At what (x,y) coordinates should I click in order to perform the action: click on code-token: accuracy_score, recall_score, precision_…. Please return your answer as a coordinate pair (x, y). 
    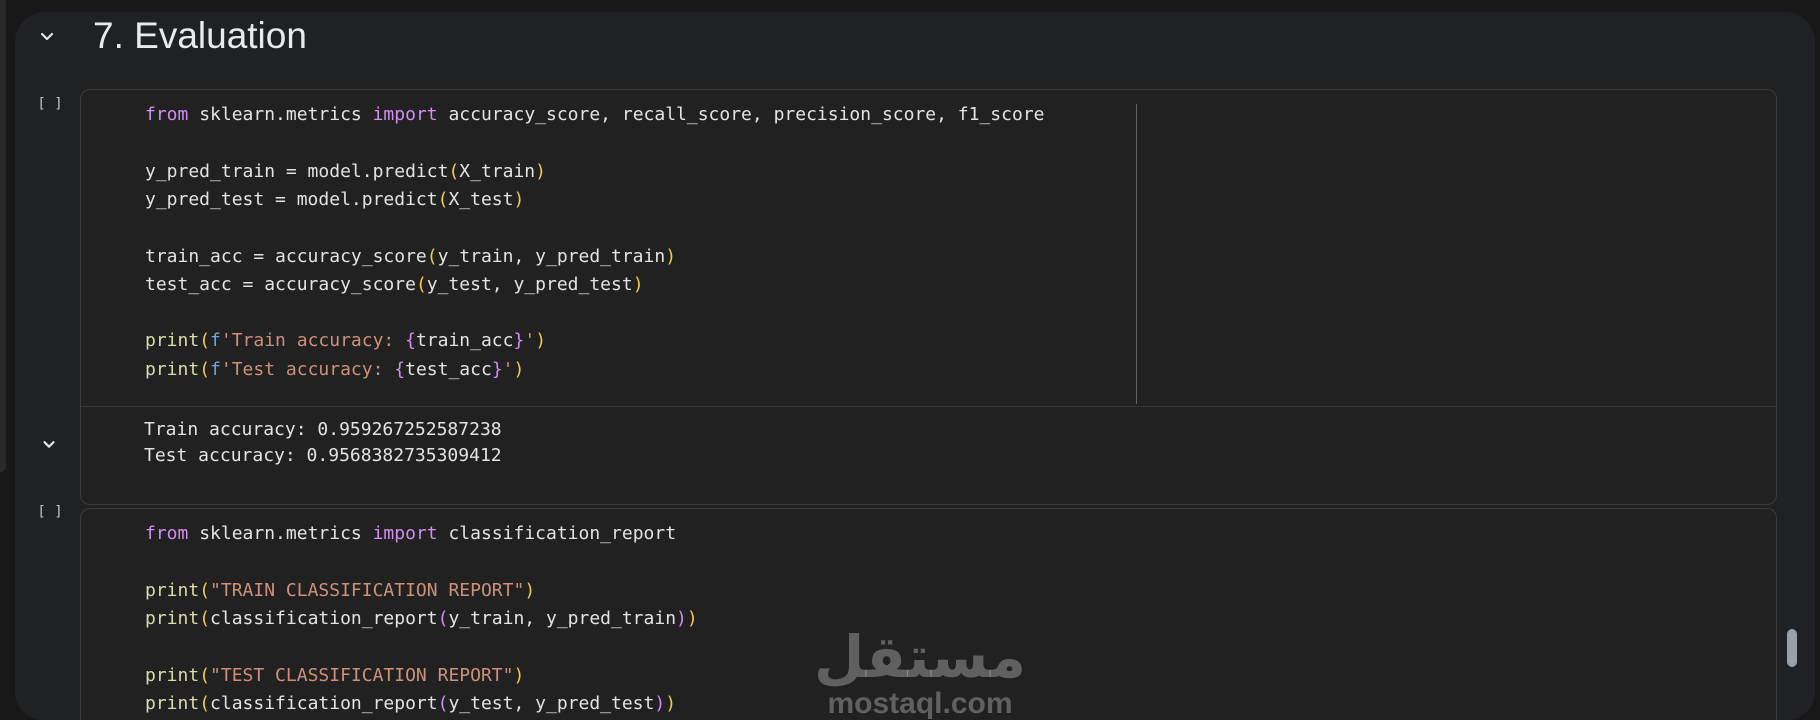
    Looking at the image, I should click on (741, 114).